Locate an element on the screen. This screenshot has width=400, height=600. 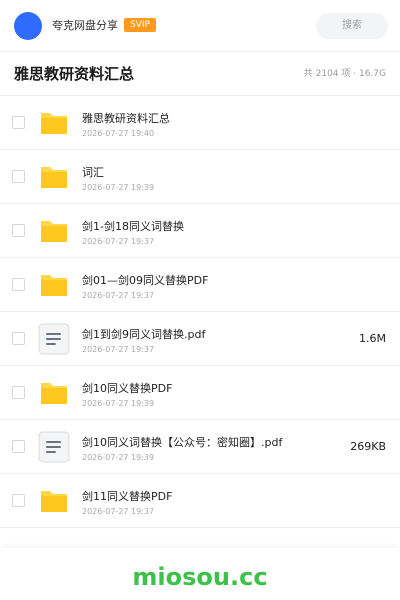
header: 夸克网盘分享 SVIP 搜索 is located at coordinates (200, 26).